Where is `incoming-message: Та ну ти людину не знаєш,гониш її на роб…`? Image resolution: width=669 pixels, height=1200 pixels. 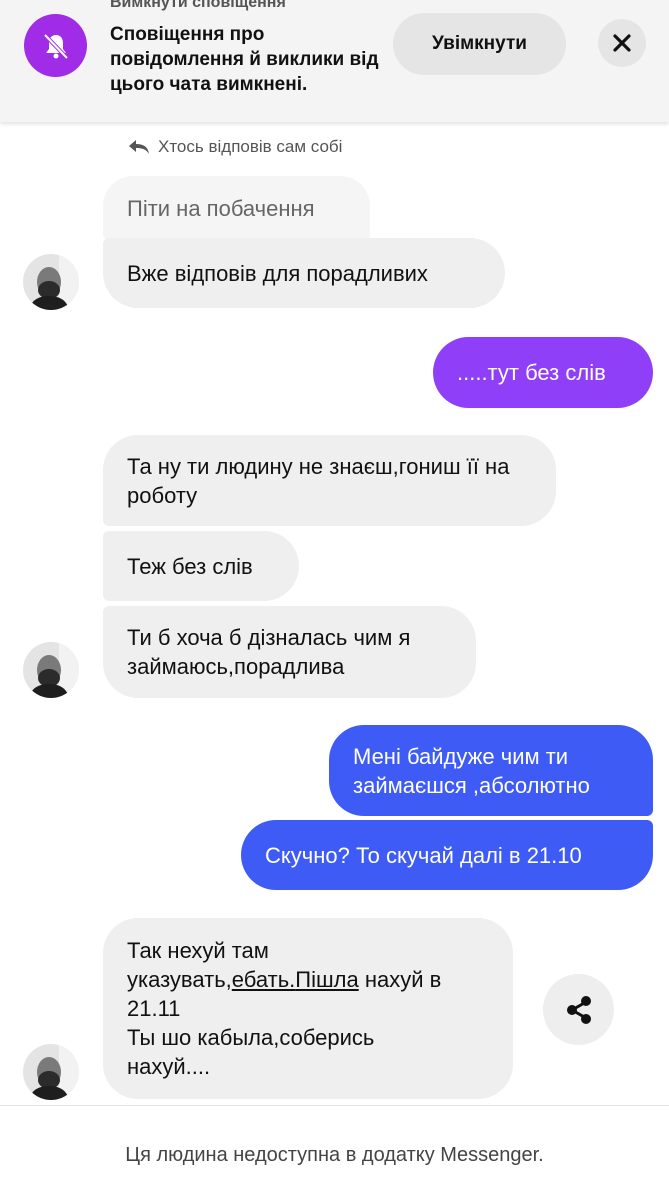 incoming-message: Та ну ти людину не знаєш,гониш її на роб… is located at coordinates (329, 480).